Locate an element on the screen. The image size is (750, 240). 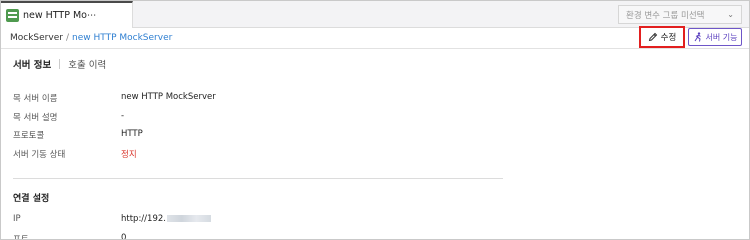
tab-divider is located at coordinates (60, 64).